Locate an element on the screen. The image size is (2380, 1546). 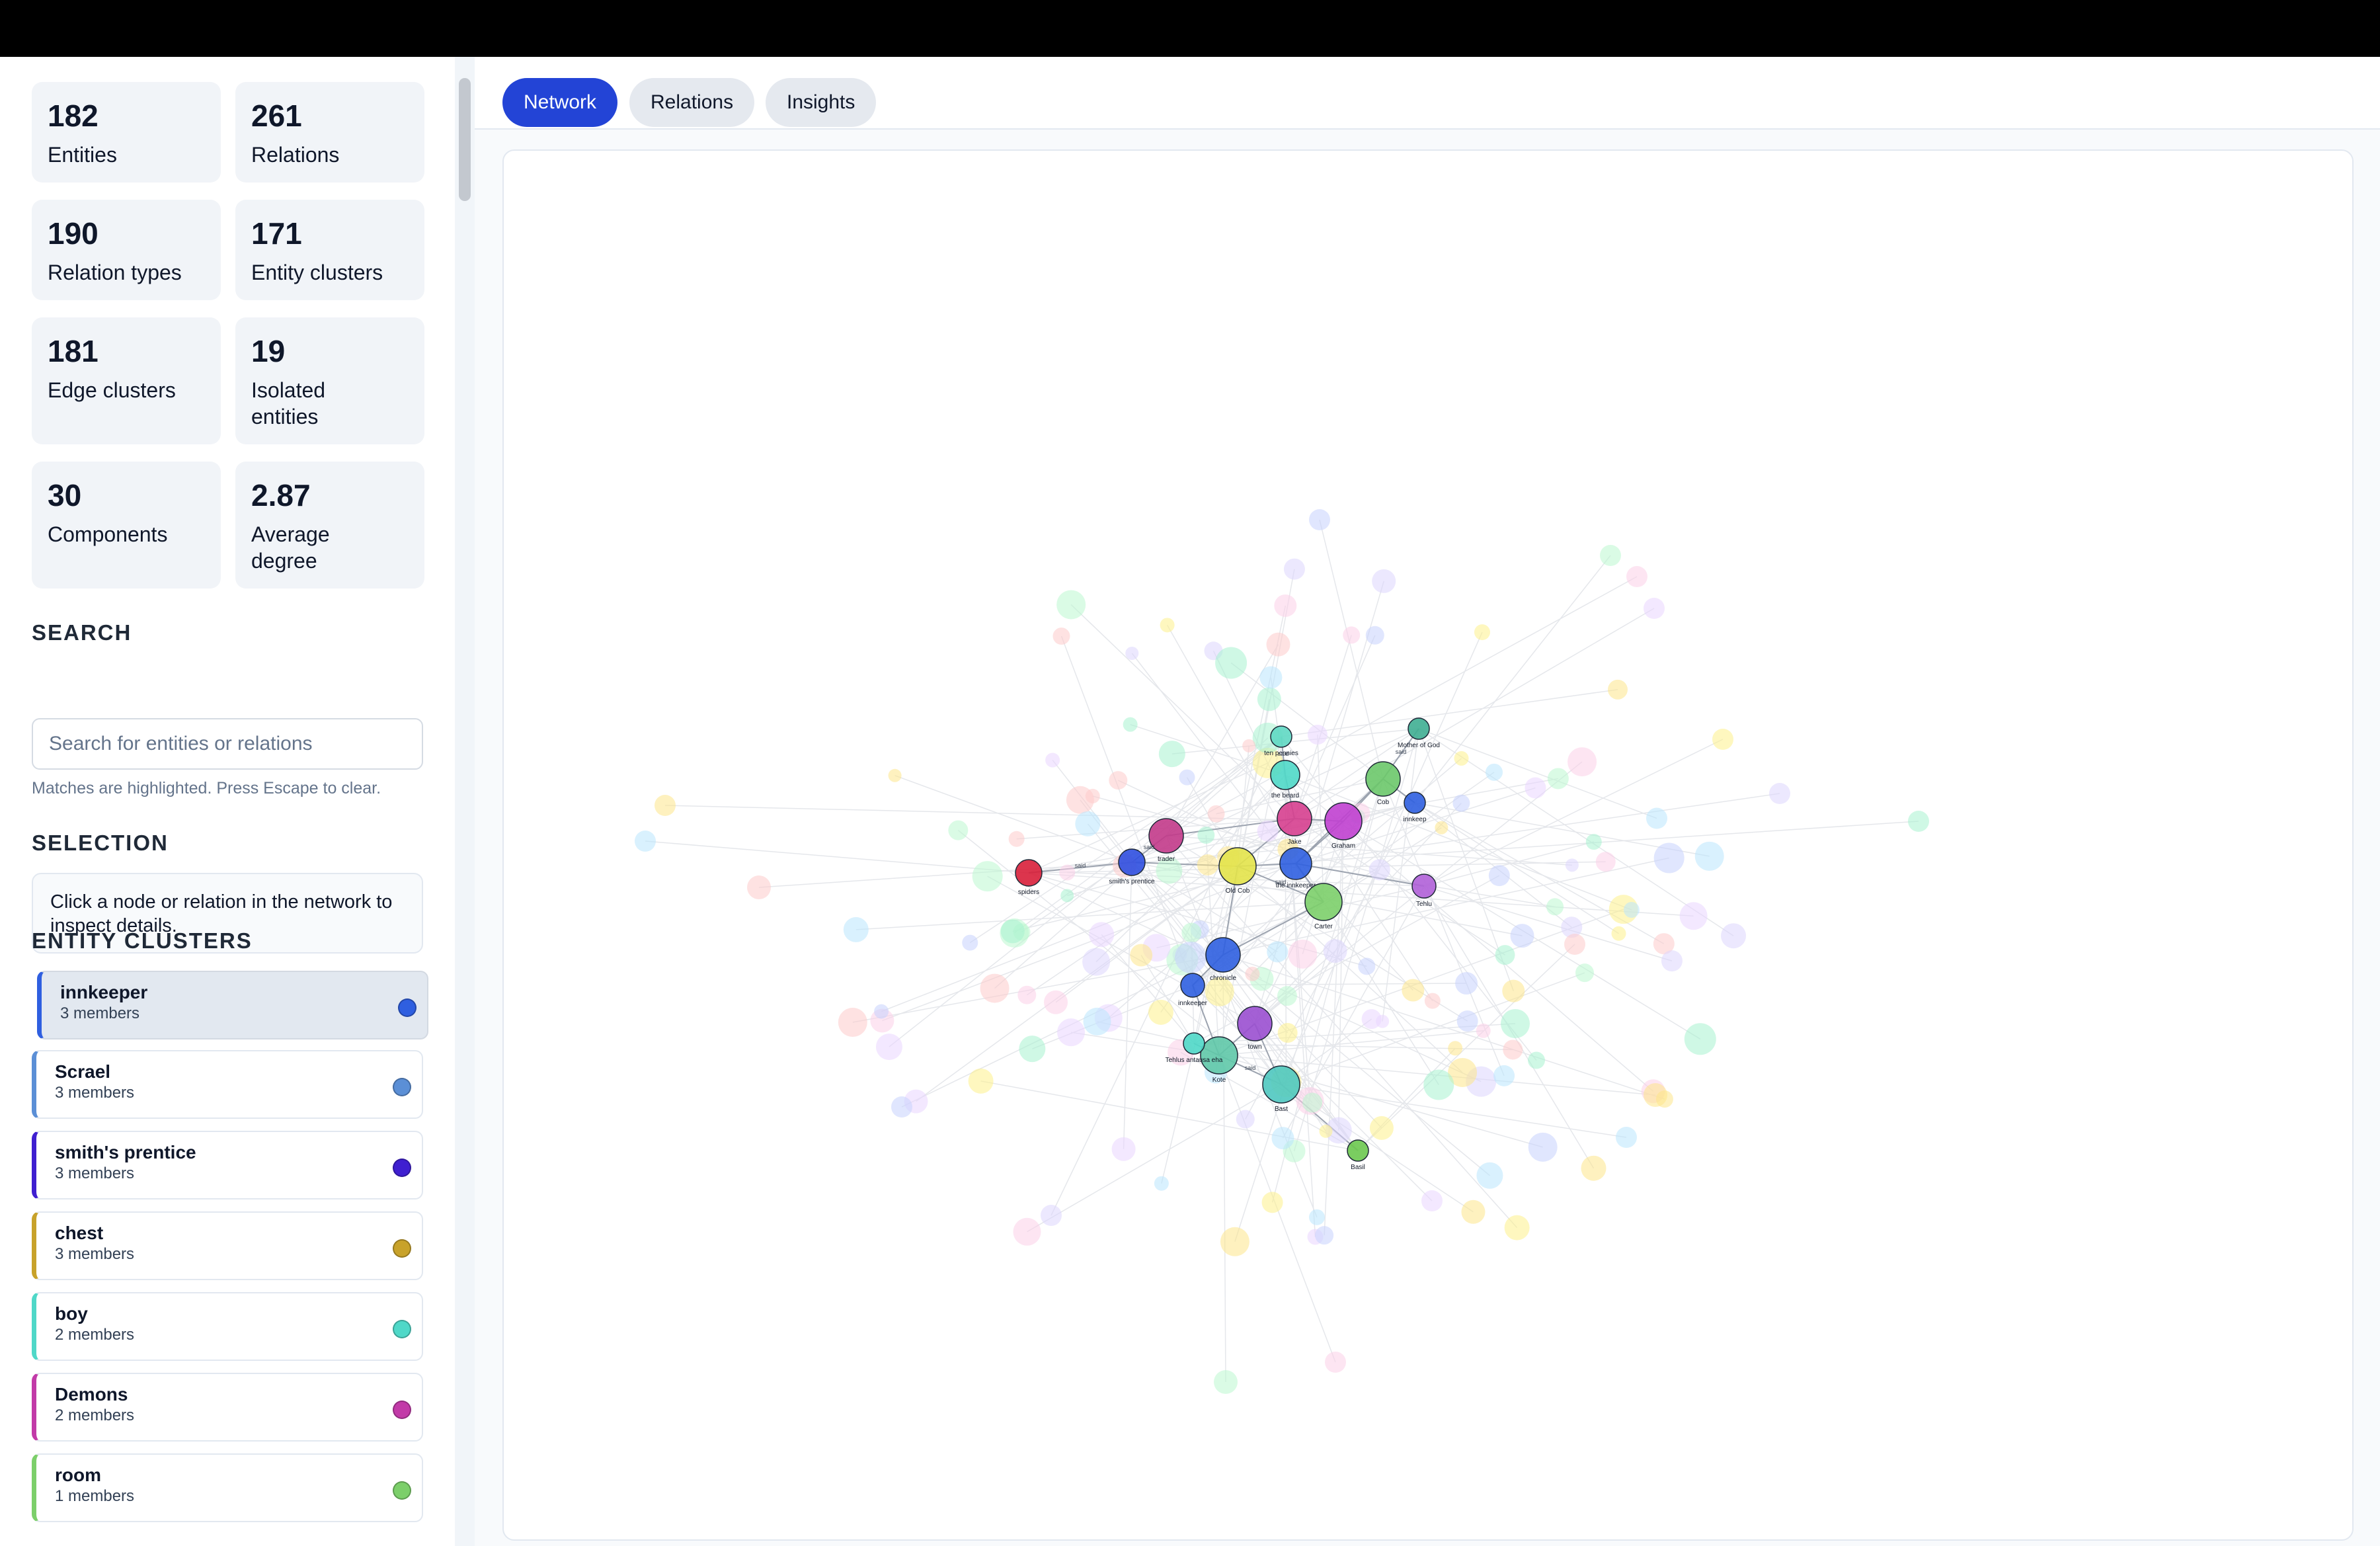
entity-cluster-item: smith's prentice 3 members is located at coordinates (227, 1165).